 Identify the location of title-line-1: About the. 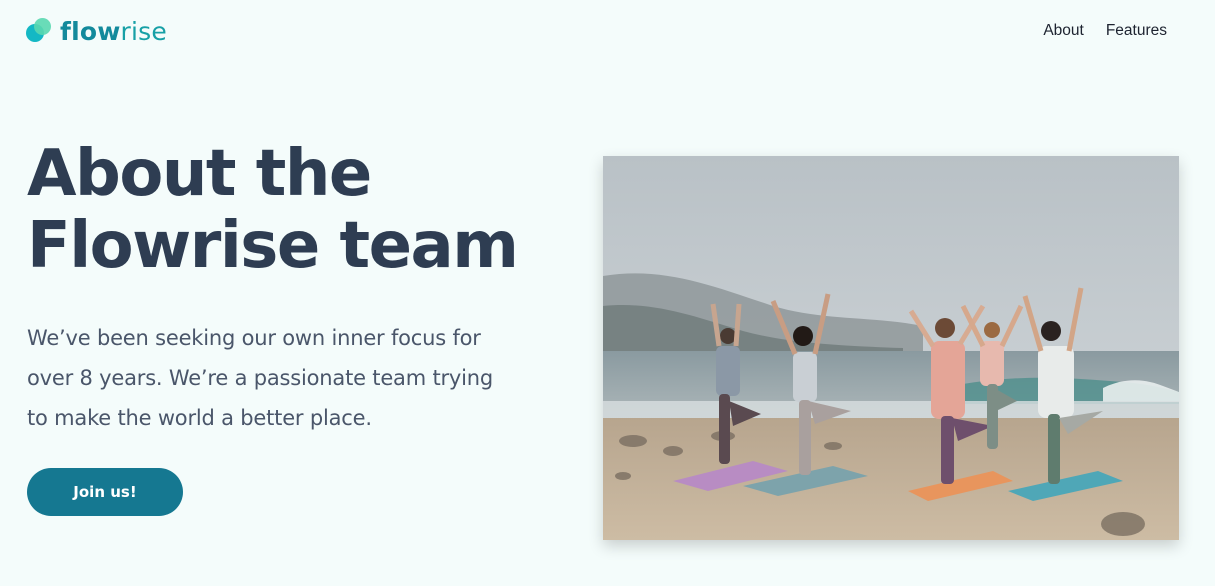
(199, 174).